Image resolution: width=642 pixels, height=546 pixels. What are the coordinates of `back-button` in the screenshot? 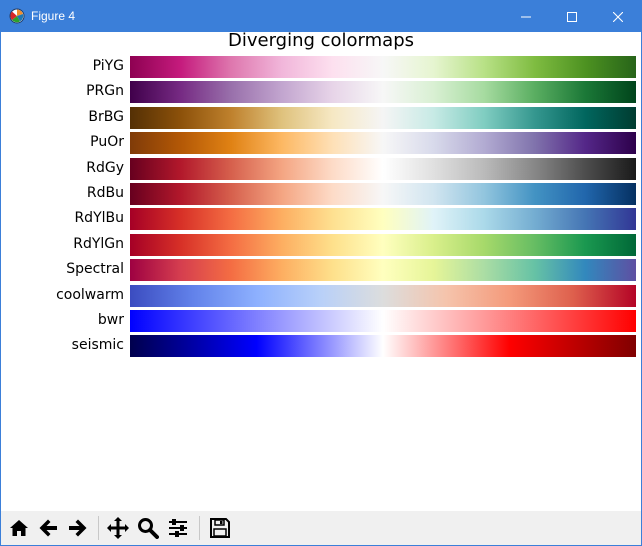 It's located at (49, 528).